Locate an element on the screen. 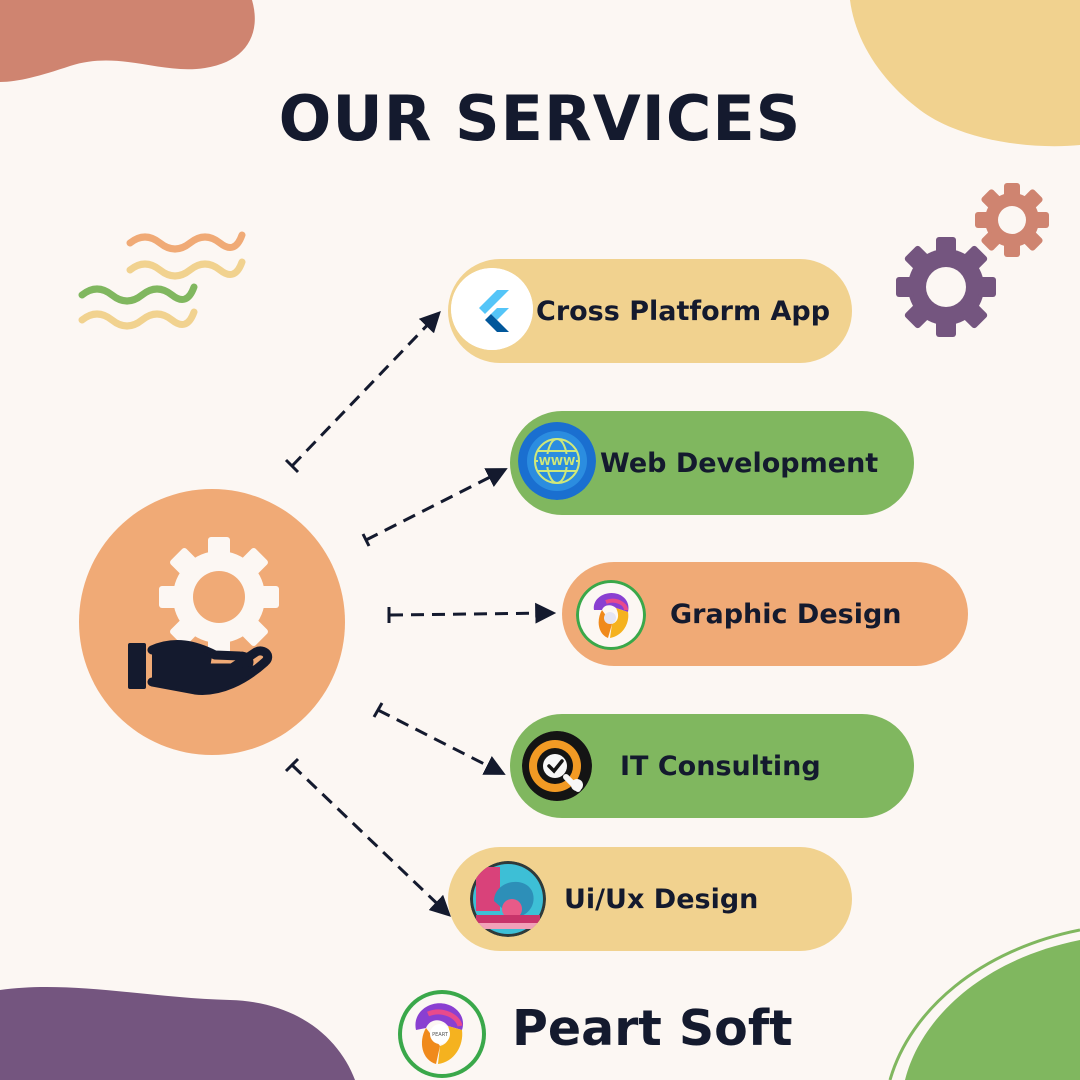 Image resolution: width=1080 pixels, height=1080 pixels. service-ui-ux-design: Ui/Ux Design is located at coordinates (650, 899).